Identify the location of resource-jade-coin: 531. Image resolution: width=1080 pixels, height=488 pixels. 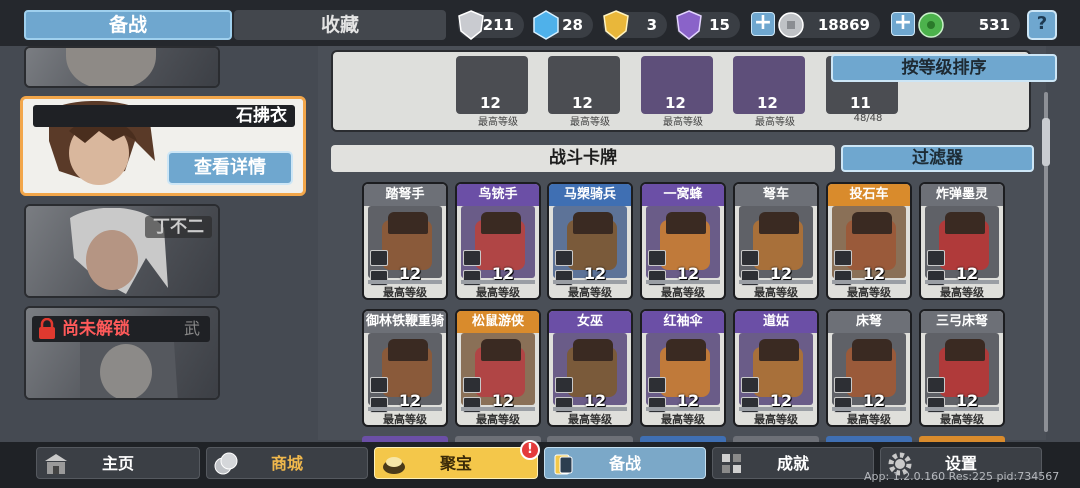
(969, 25).